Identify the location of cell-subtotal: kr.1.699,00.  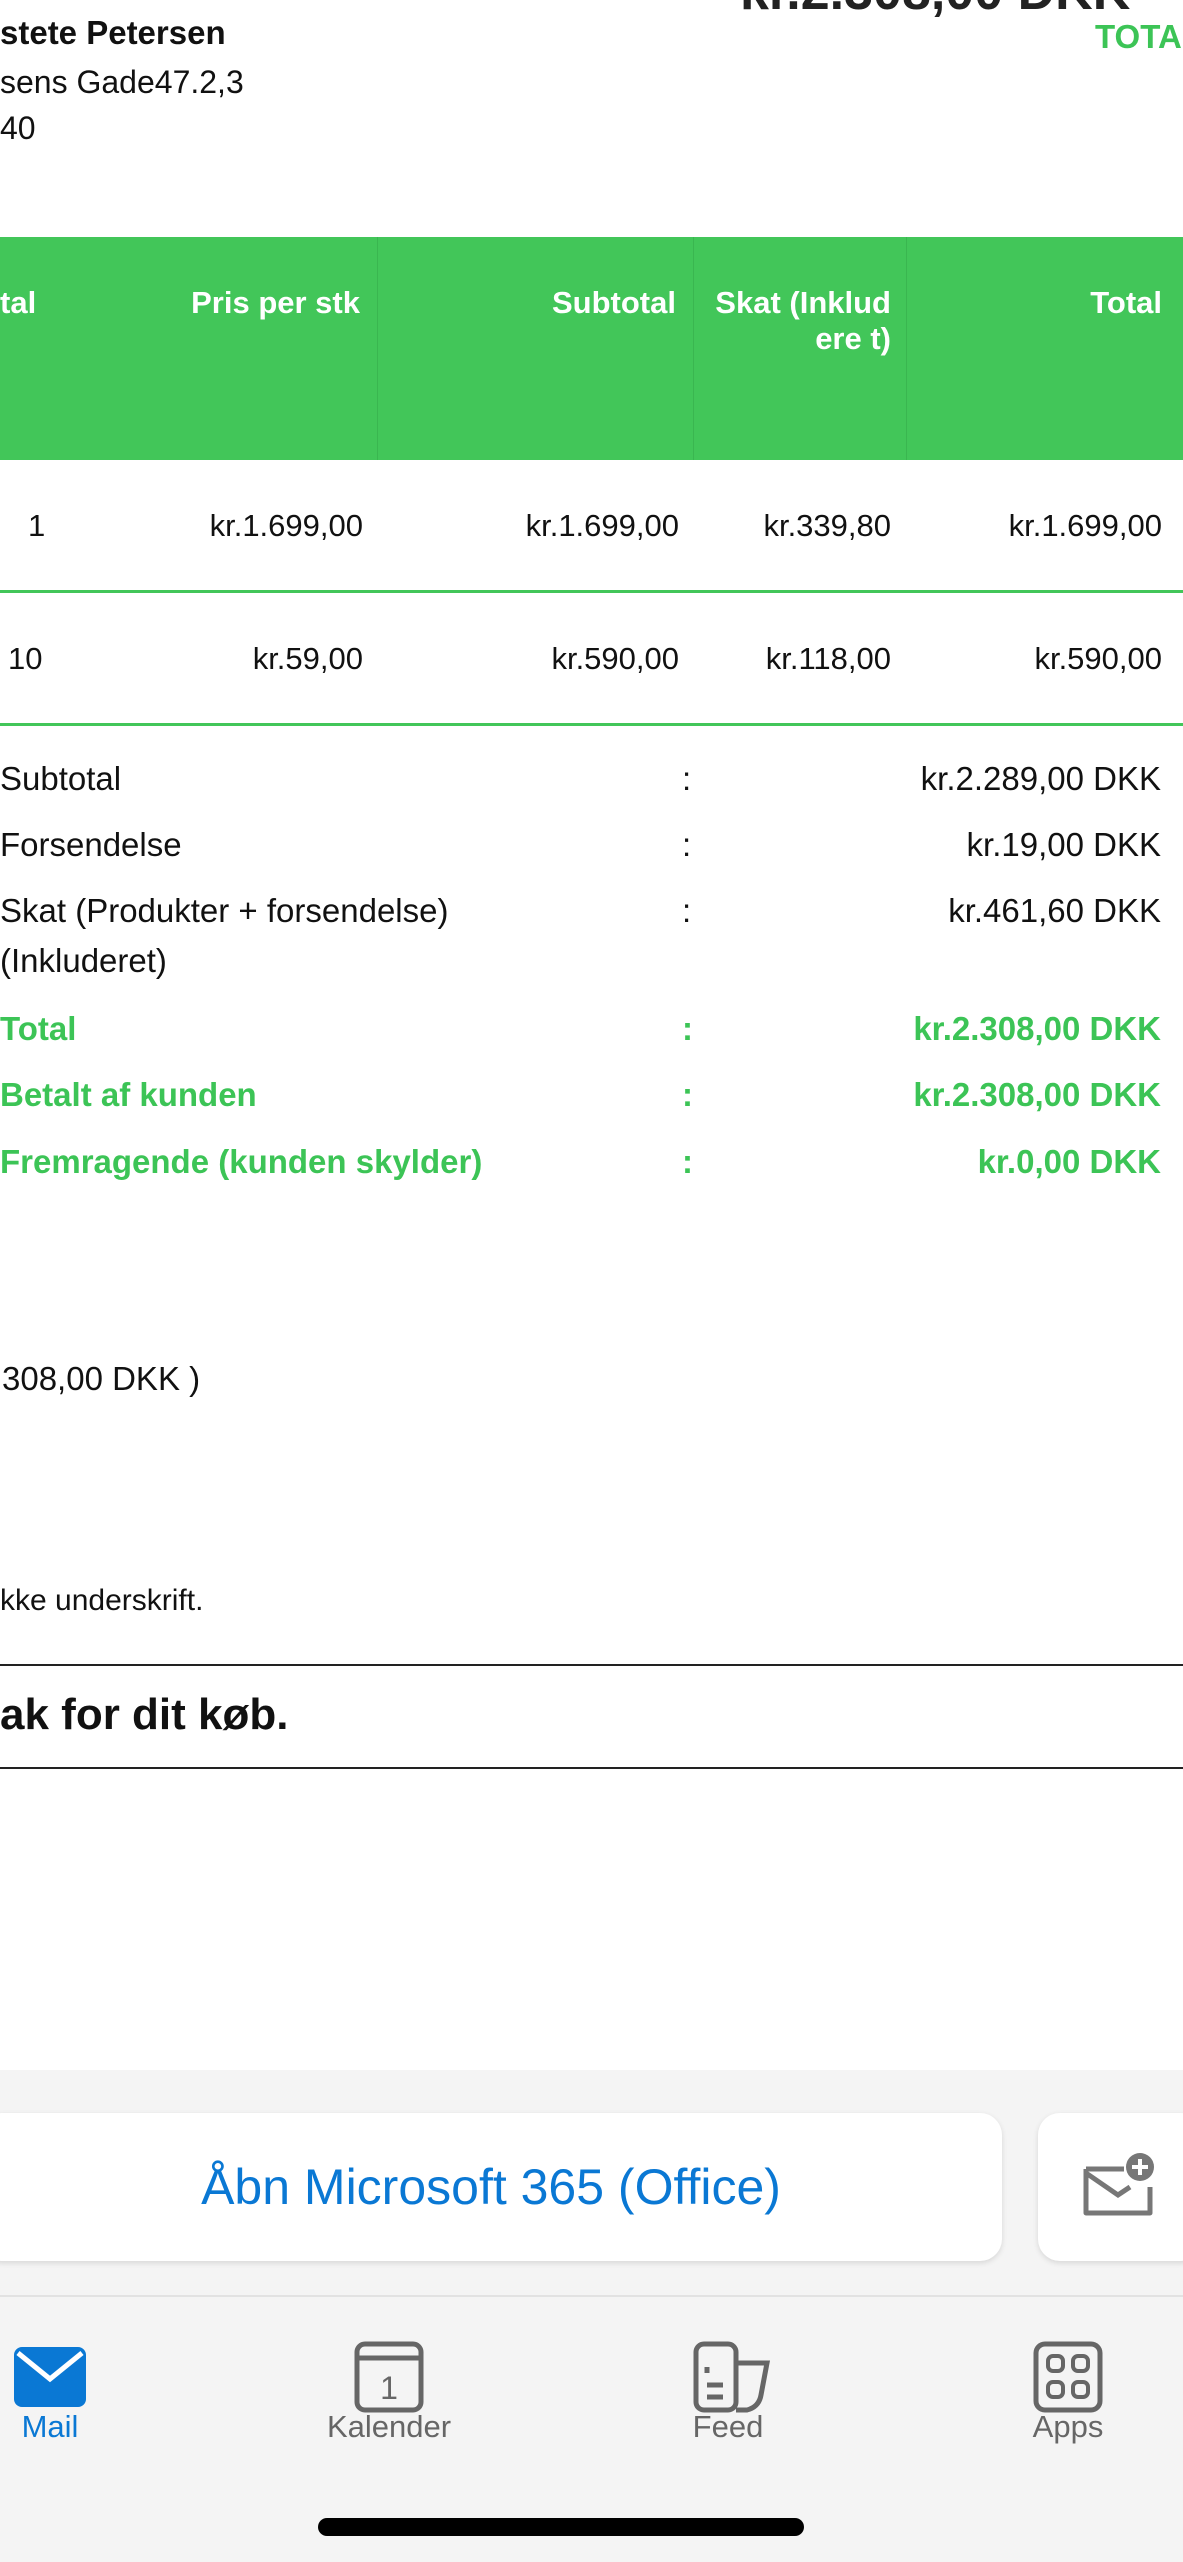
(602, 525).